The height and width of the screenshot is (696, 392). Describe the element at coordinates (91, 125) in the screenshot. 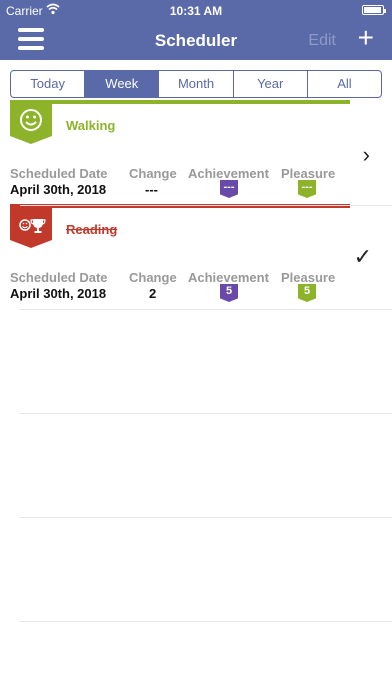

I see `activity-name: Walking` at that location.